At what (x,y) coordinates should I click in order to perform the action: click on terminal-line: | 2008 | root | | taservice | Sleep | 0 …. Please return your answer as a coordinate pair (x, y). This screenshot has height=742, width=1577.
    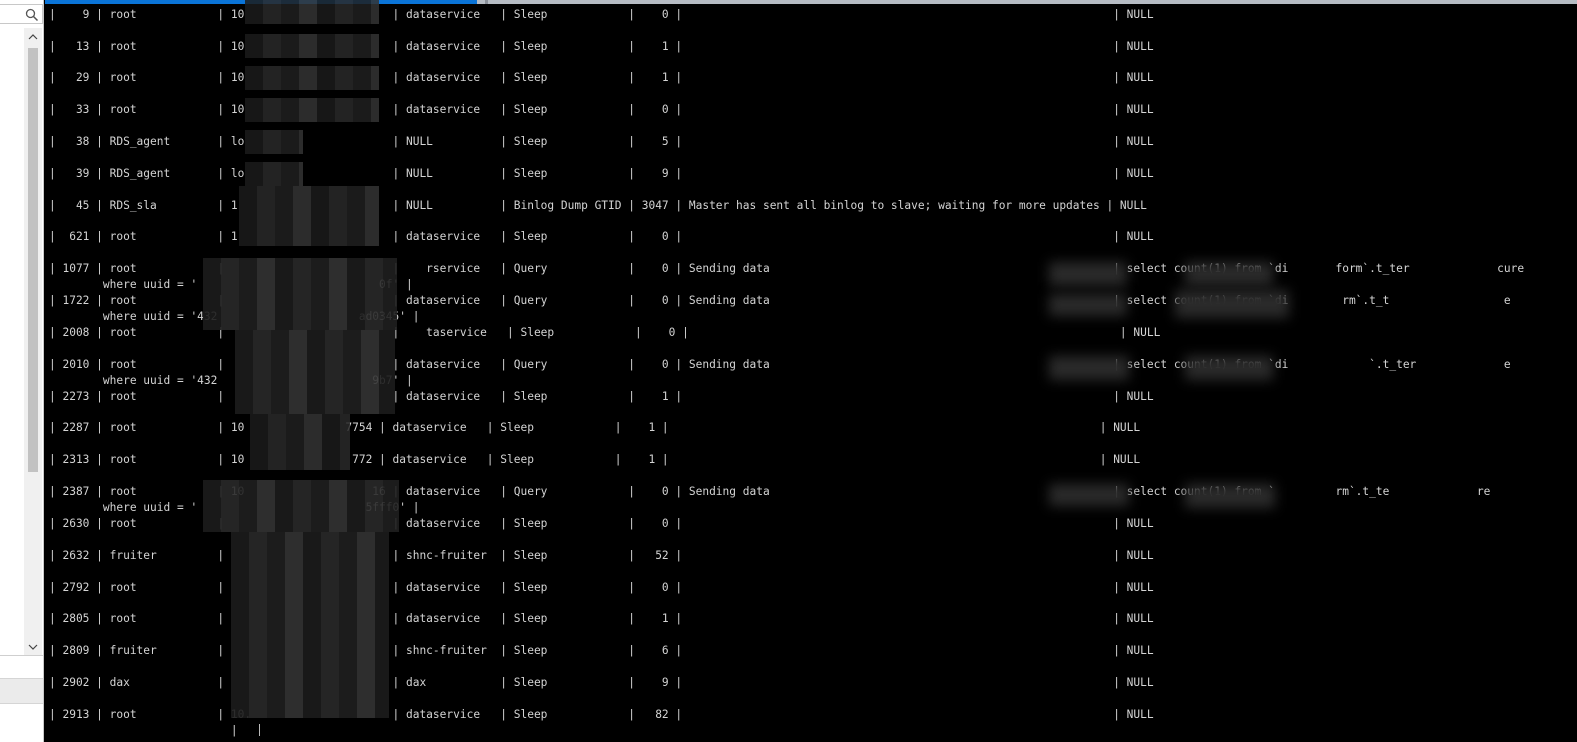
    Looking at the image, I should click on (605, 332).